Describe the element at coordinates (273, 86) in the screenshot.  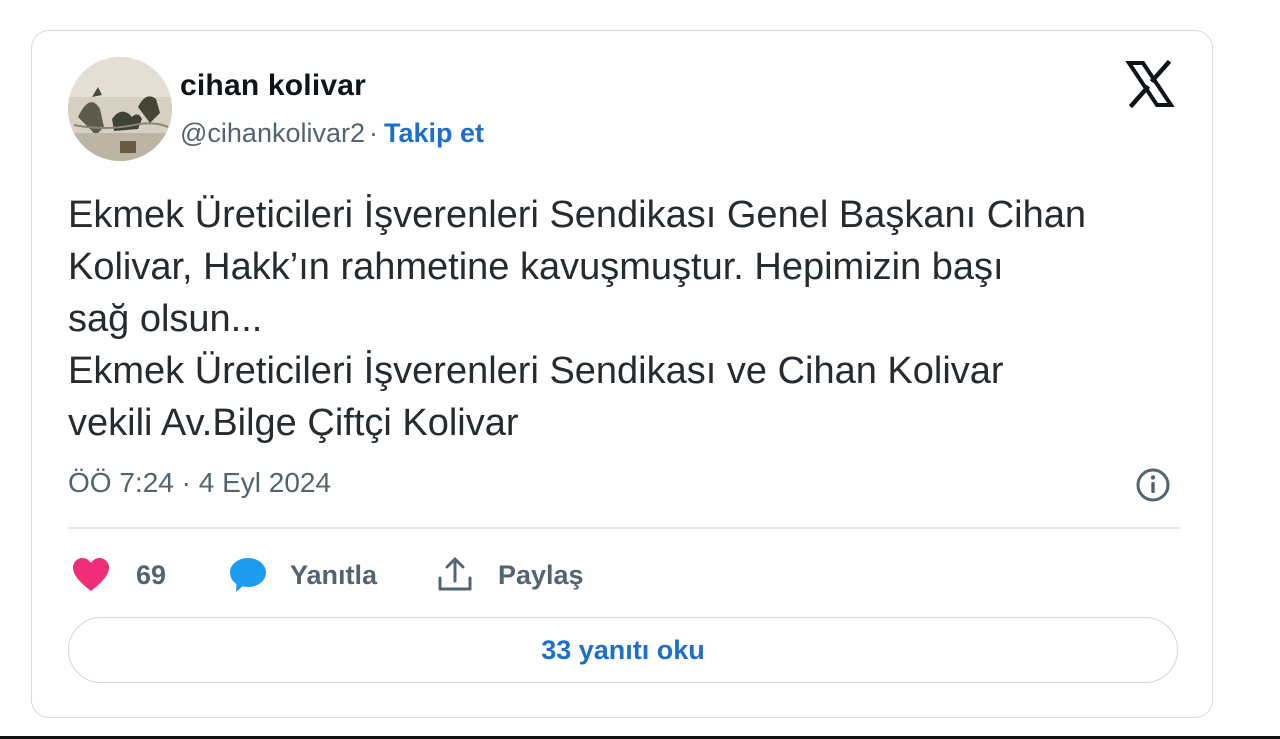
I see `author-display-name: cihan kolivar` at that location.